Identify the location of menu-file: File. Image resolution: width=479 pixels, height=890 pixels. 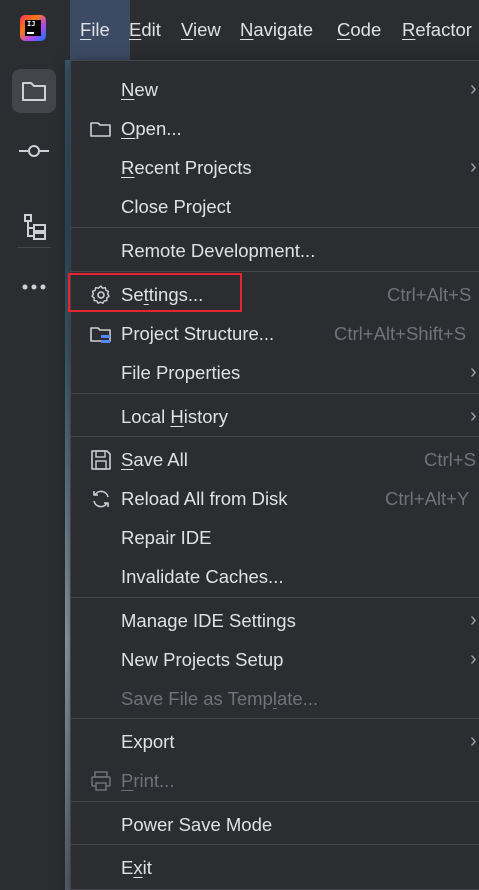
(100, 30).